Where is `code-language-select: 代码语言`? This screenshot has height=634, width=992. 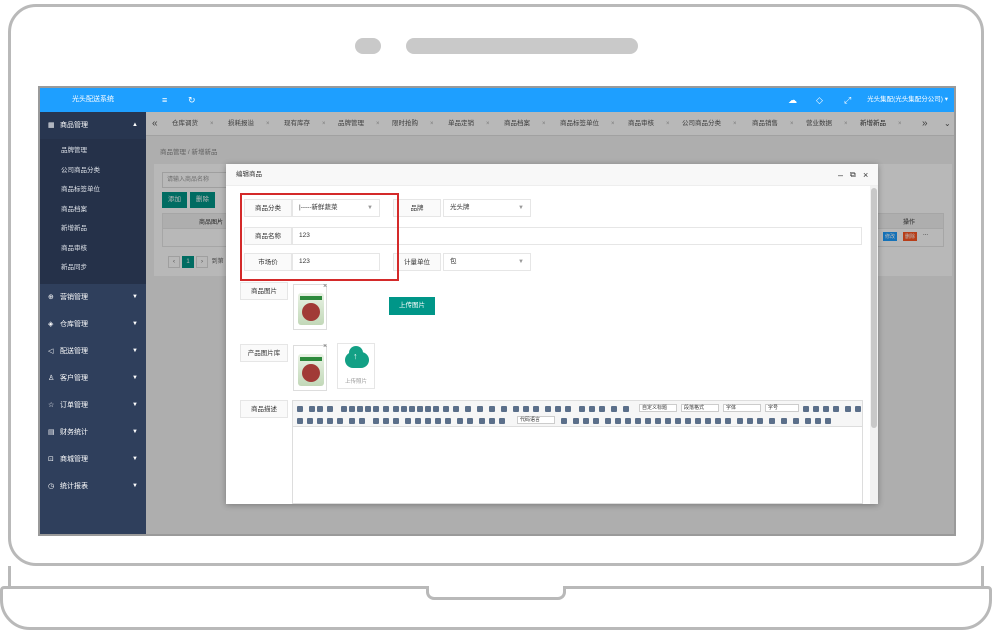
code-language-select: 代码语言 is located at coordinates (536, 420).